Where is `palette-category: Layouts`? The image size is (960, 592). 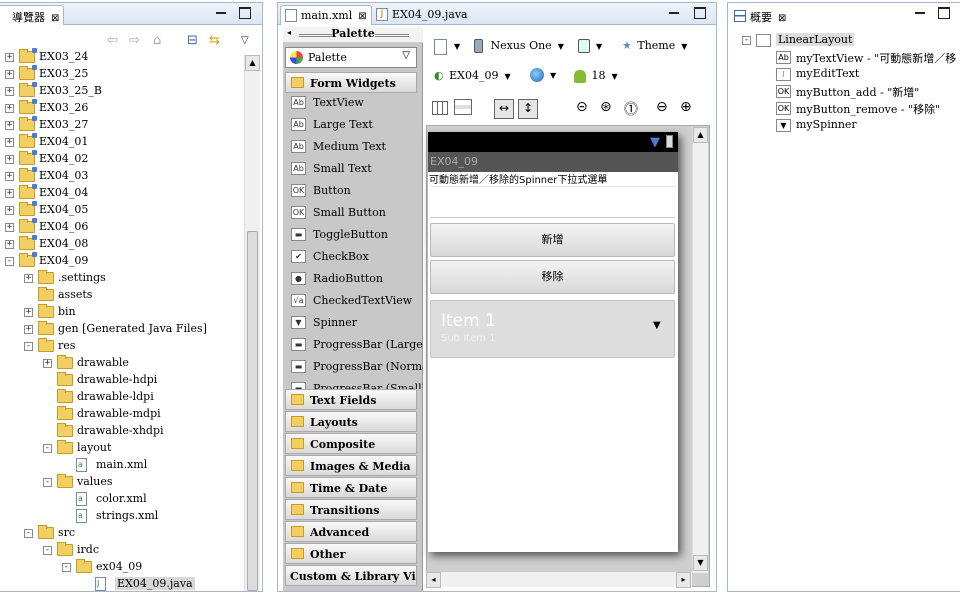
palette-category: Layouts is located at coordinates (351, 421).